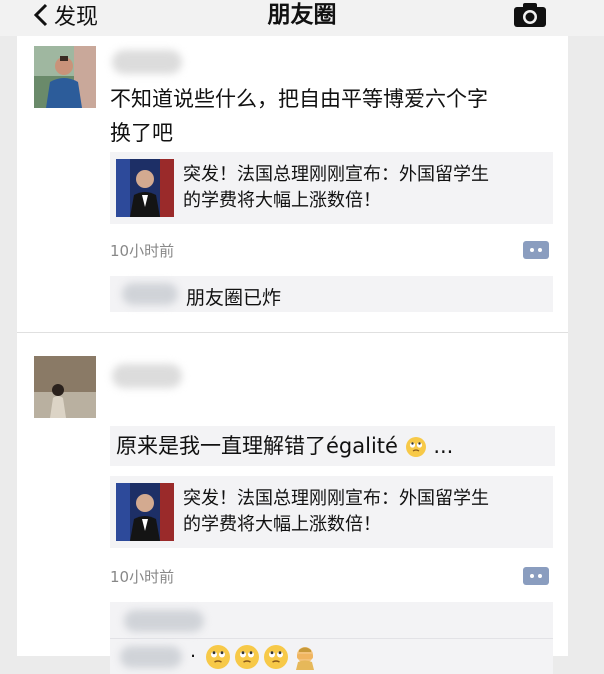 The image size is (604, 674). I want to click on comment-list: 朋友圈已炸, so click(331, 294).